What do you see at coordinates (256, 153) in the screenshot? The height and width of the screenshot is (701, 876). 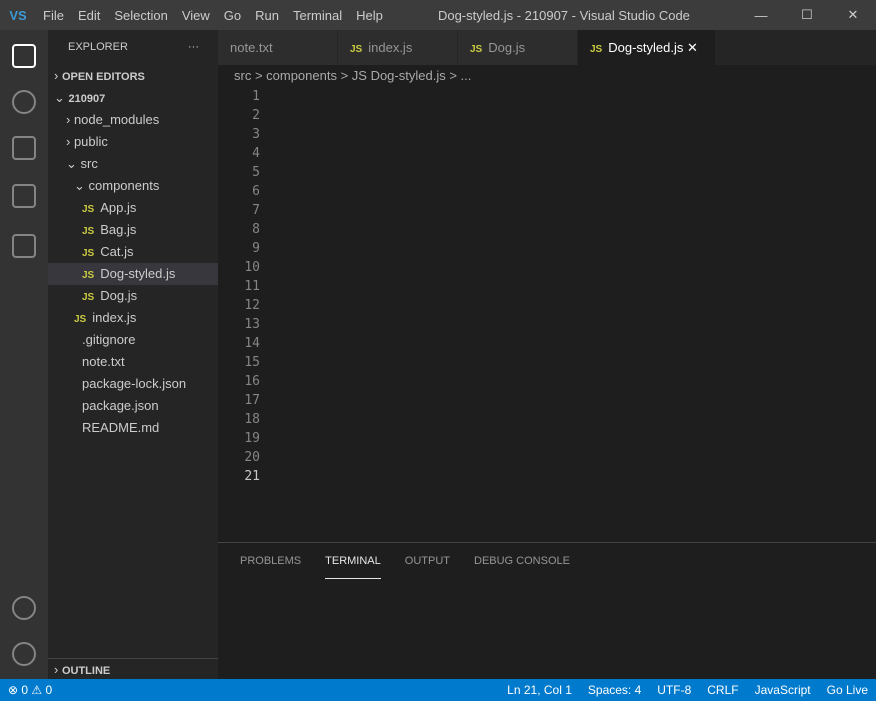 I see `line-number: 4` at bounding box center [256, 153].